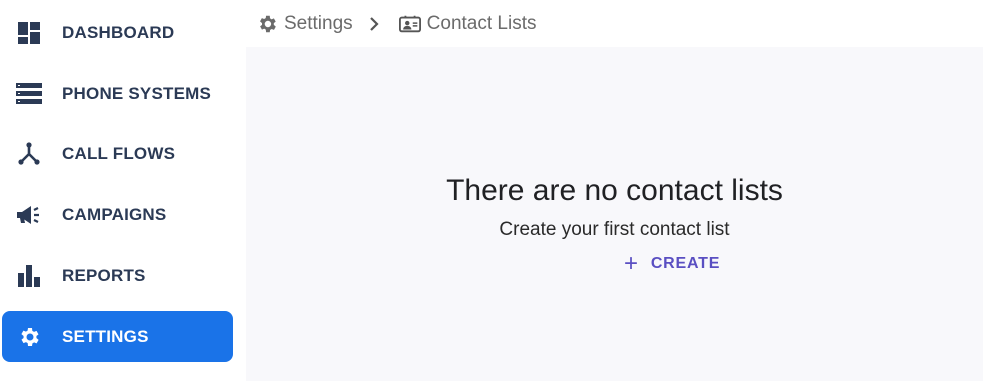  I want to click on breadcrumb-settings: Settings, so click(304, 24).